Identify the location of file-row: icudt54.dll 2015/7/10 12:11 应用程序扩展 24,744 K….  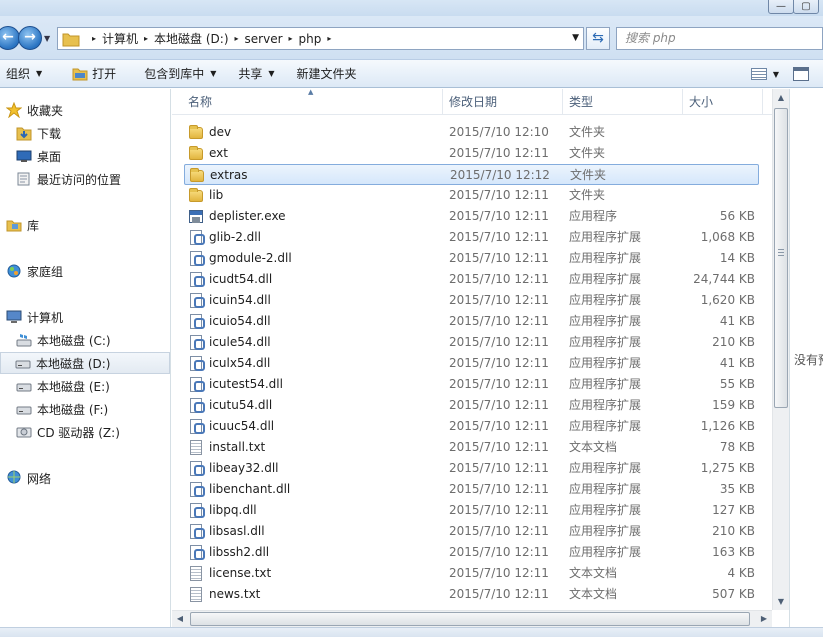
(471, 279).